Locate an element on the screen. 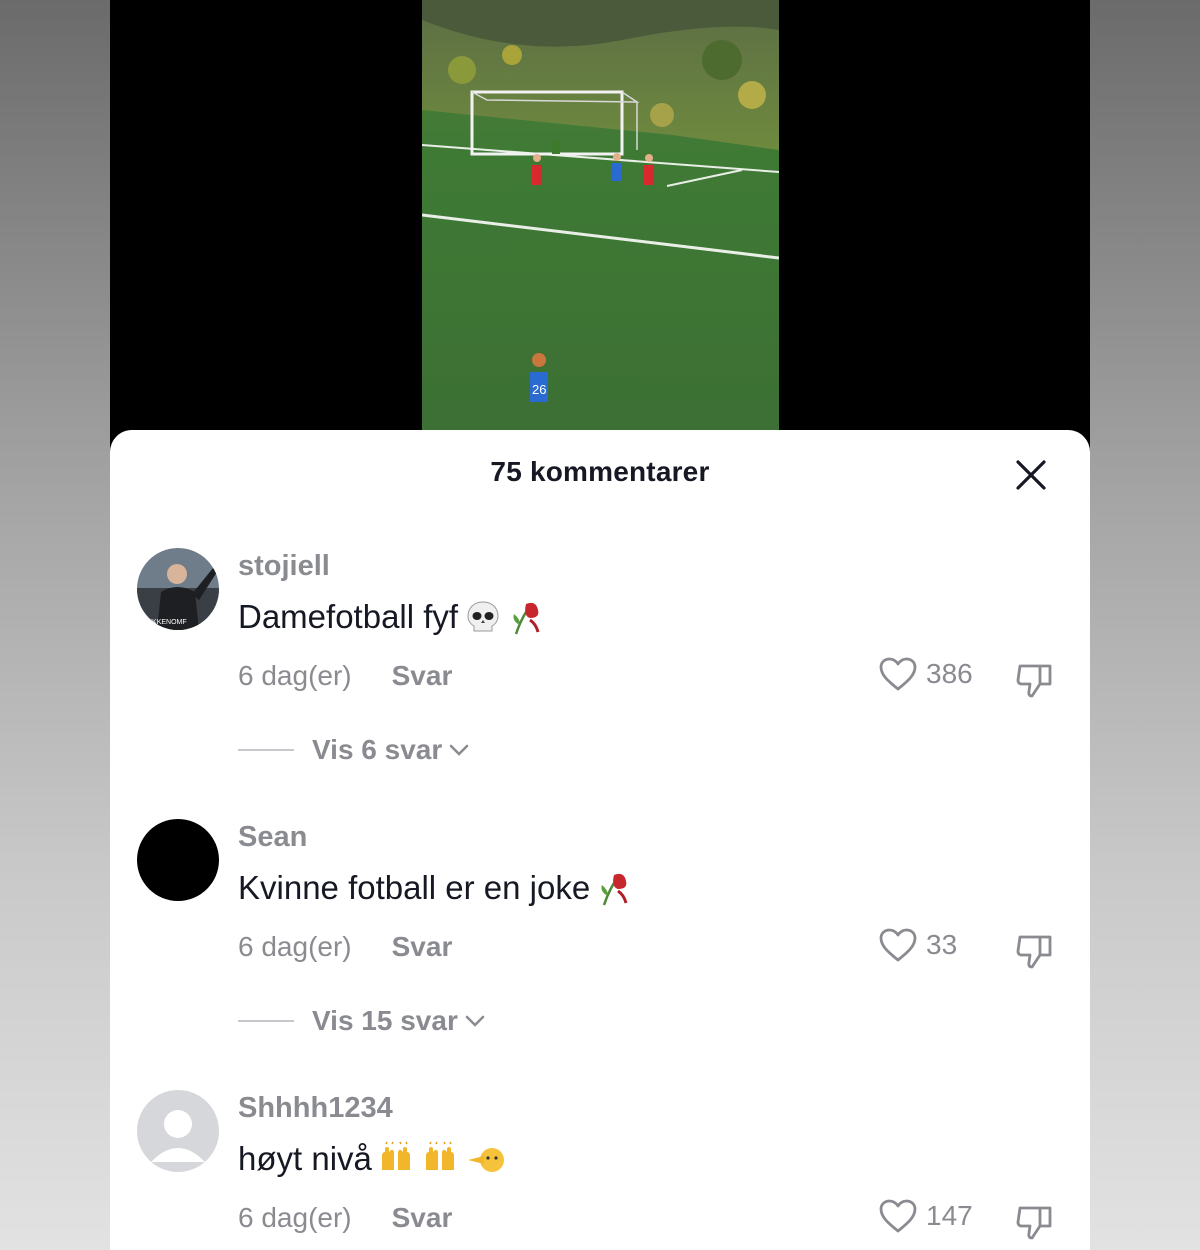 The width and height of the screenshot is (1200, 1250). background-right is located at coordinates (1145, 625).